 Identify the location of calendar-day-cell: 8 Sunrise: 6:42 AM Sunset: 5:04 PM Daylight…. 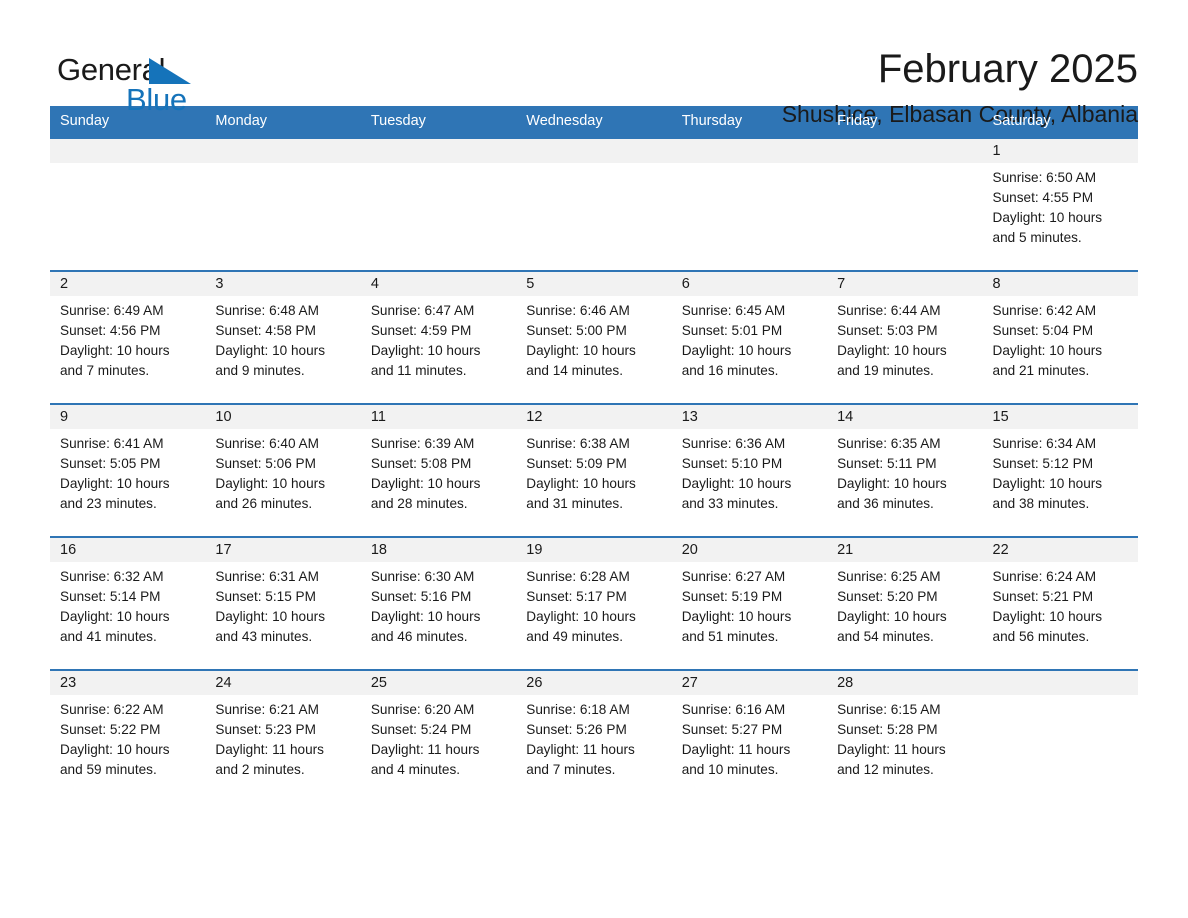
(1060, 337).